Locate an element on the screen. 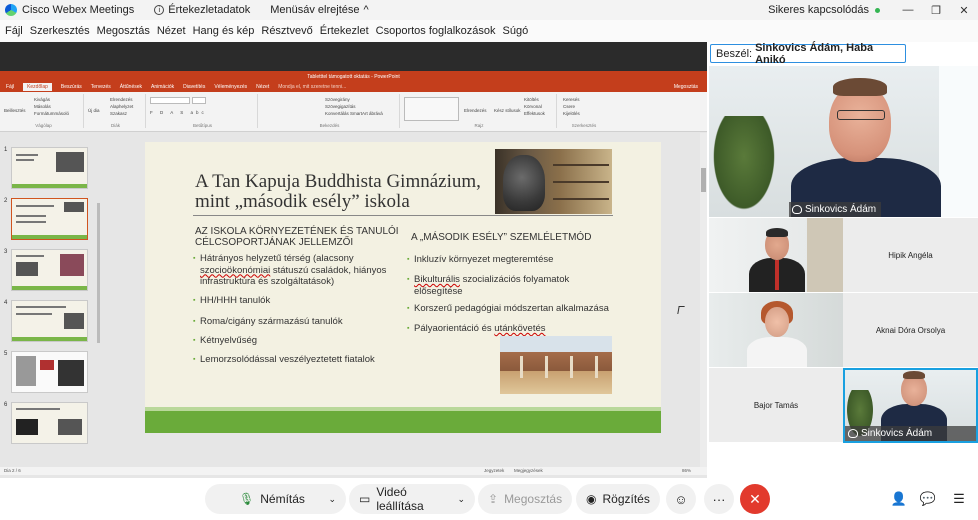 This screenshot has height=520, width=978. hide-menu-button: Menüsáv elrejtése ^ is located at coordinates (319, 10).